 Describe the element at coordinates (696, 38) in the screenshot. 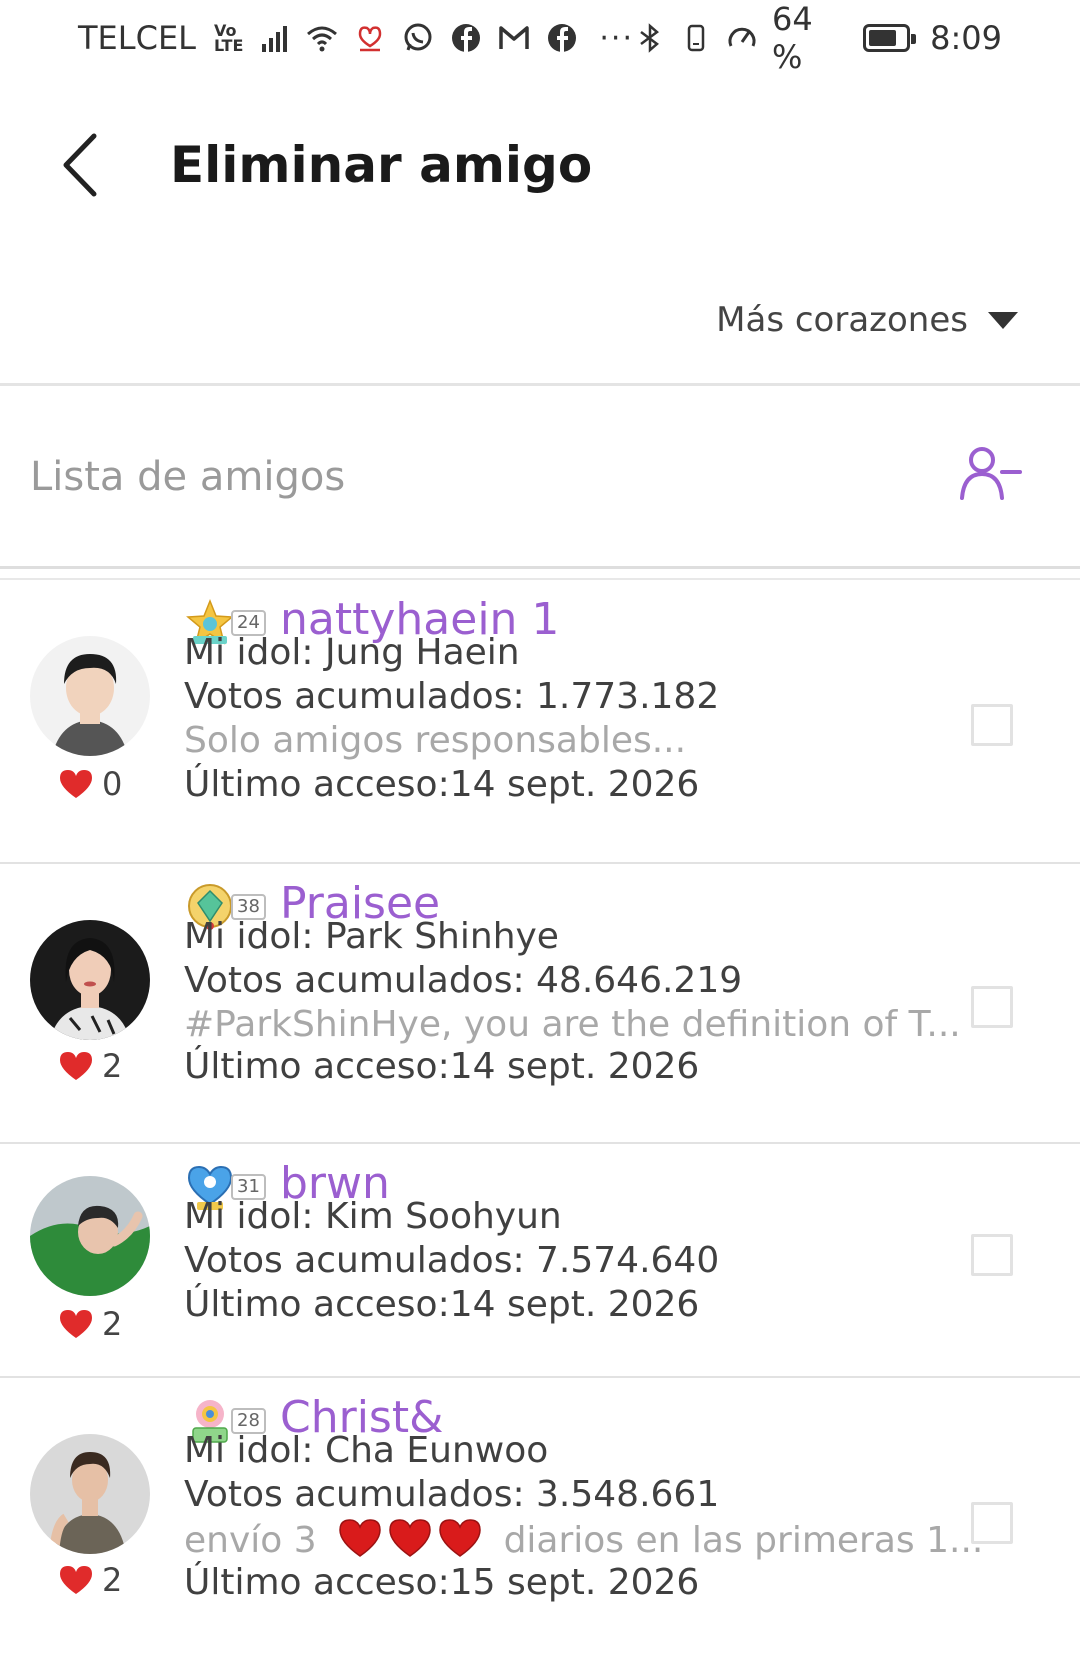

I see `vibrate-icon` at that location.